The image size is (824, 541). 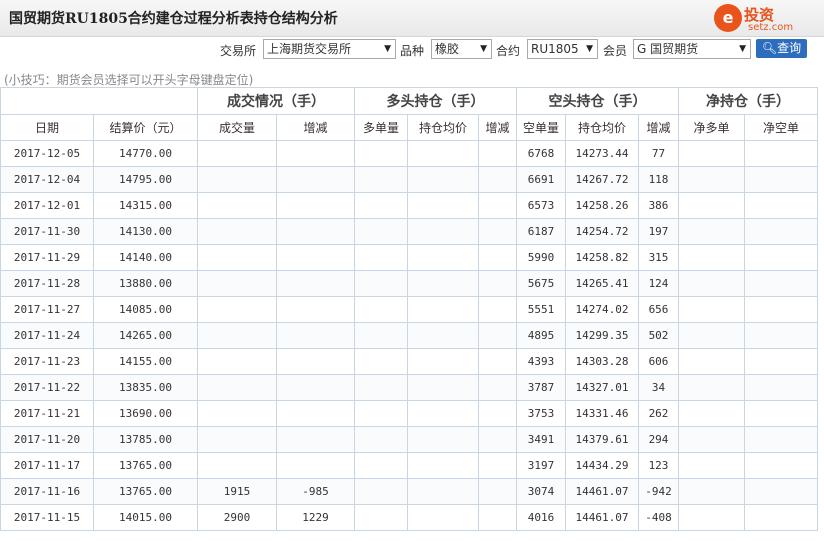 I want to click on cell-short: 6768, so click(x=541, y=153).